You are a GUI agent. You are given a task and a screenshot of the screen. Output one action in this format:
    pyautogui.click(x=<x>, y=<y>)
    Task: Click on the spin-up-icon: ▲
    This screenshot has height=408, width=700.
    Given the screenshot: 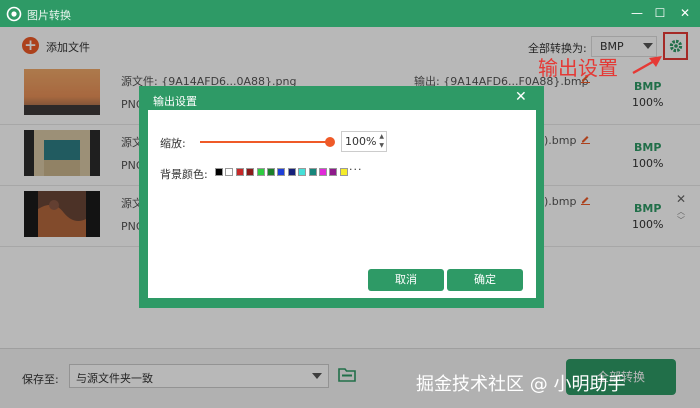 What is the action you would take?
    pyautogui.click(x=381, y=136)
    